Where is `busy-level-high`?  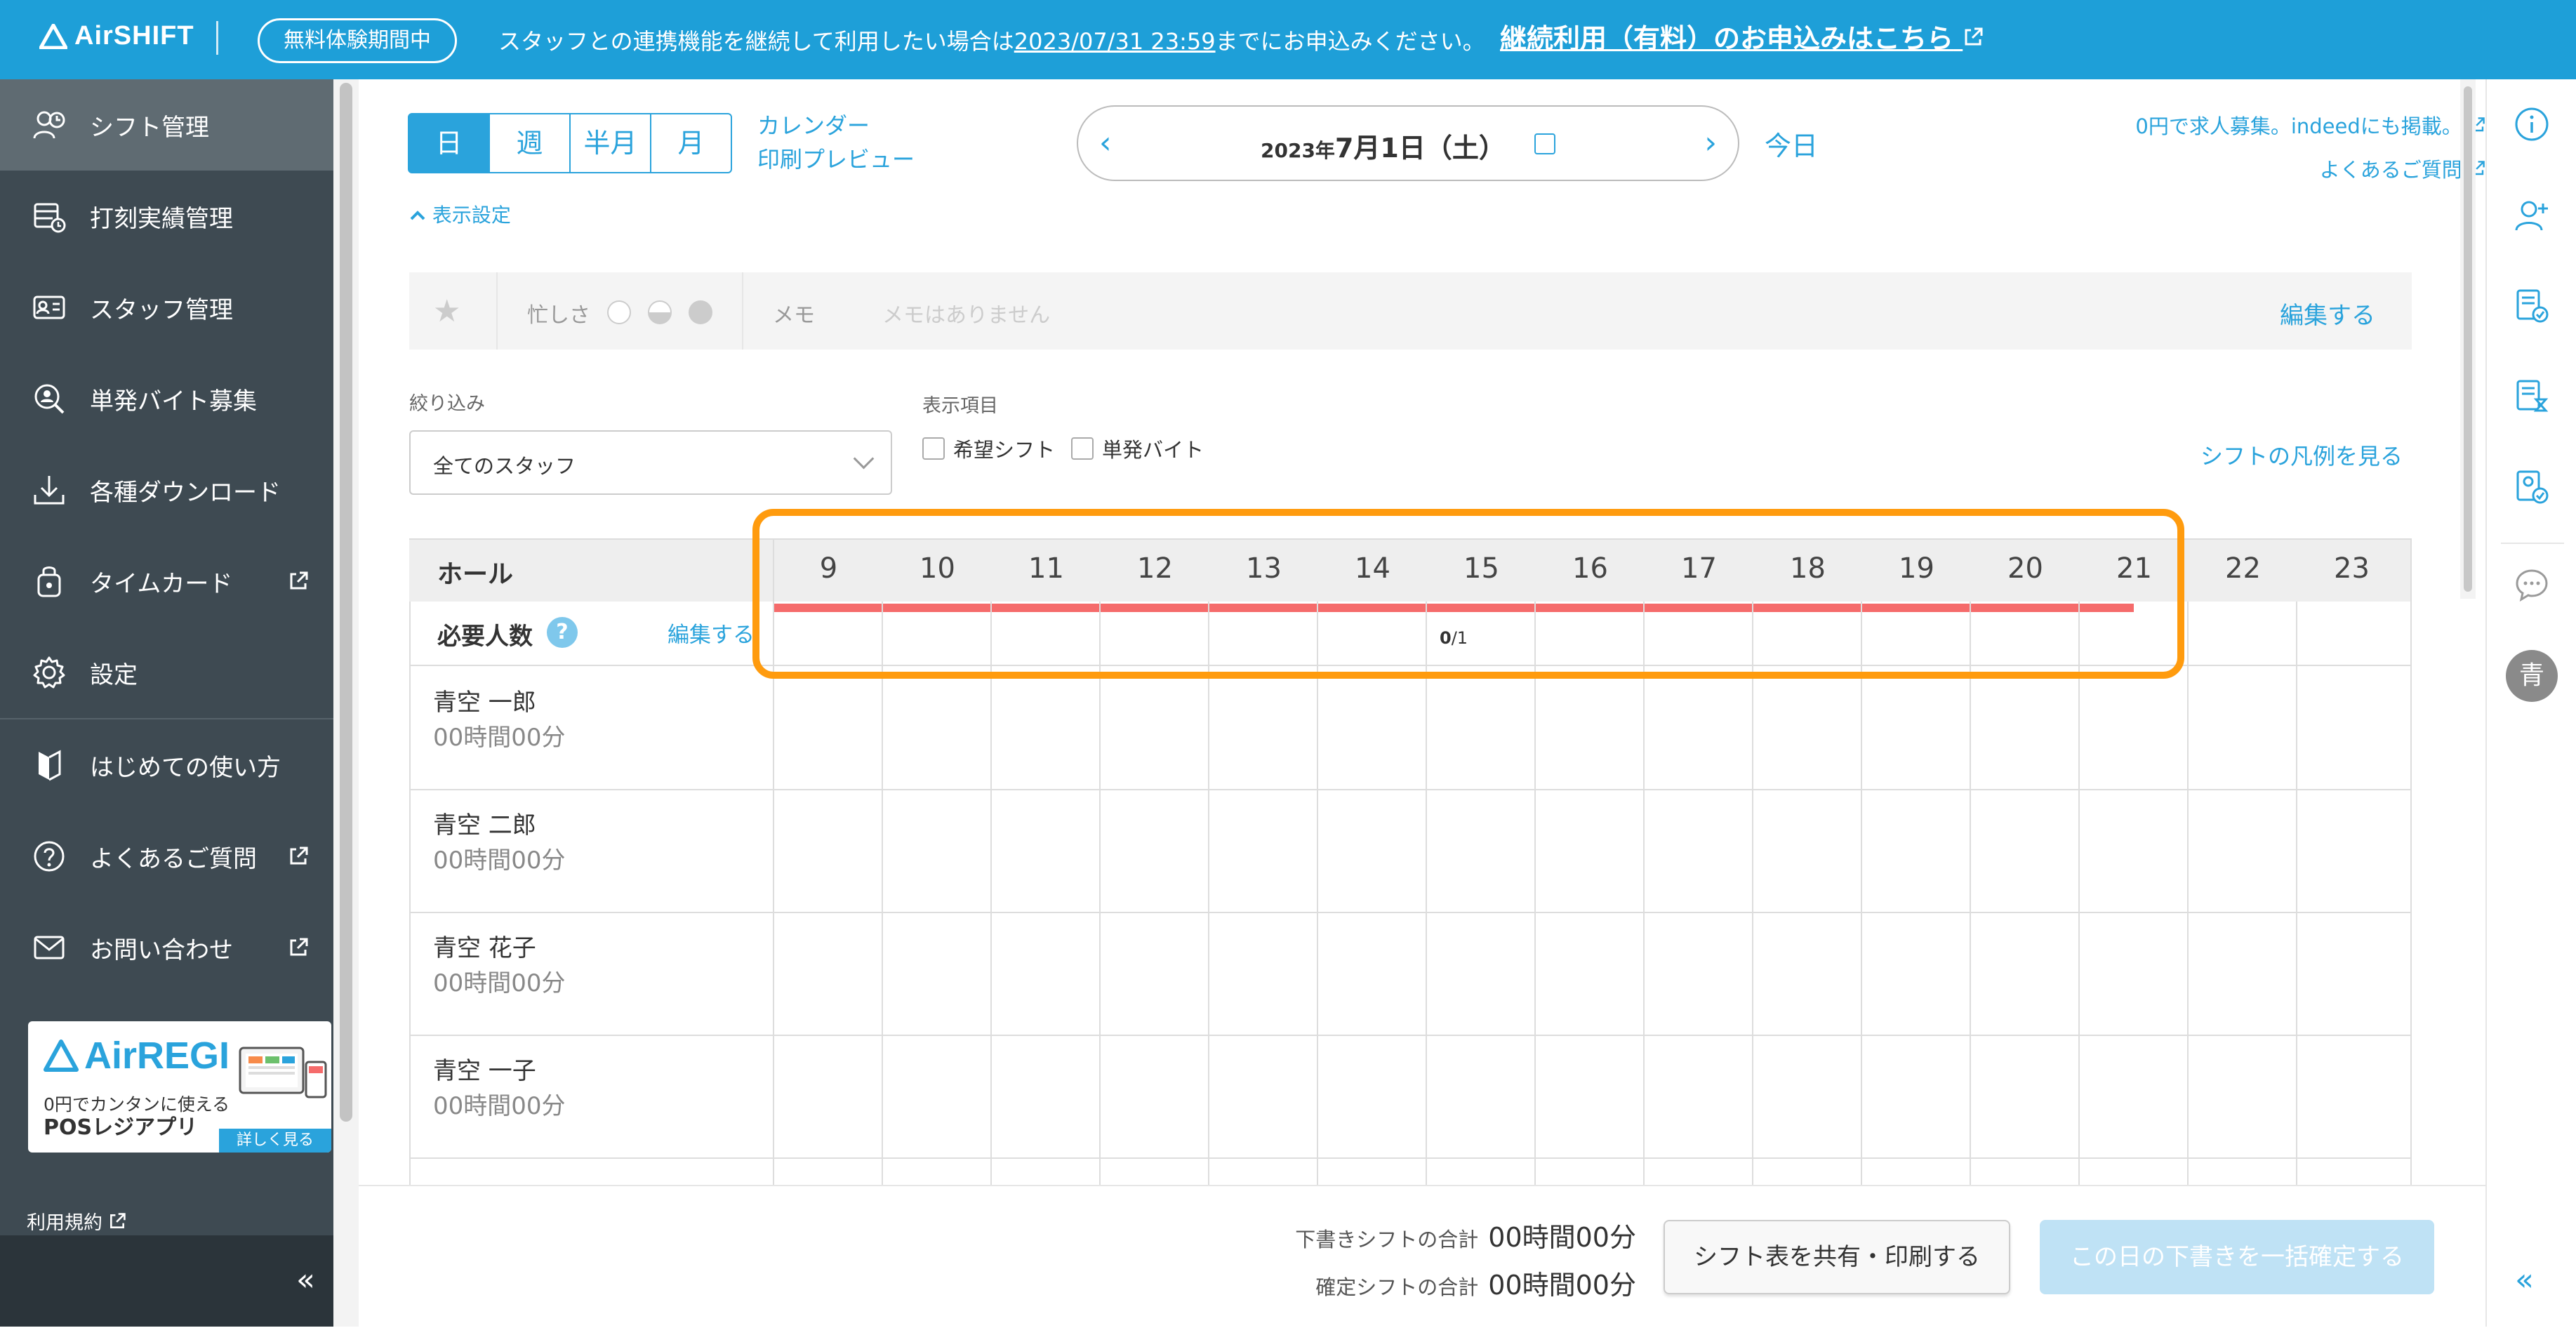
busy-level-high is located at coordinates (700, 312).